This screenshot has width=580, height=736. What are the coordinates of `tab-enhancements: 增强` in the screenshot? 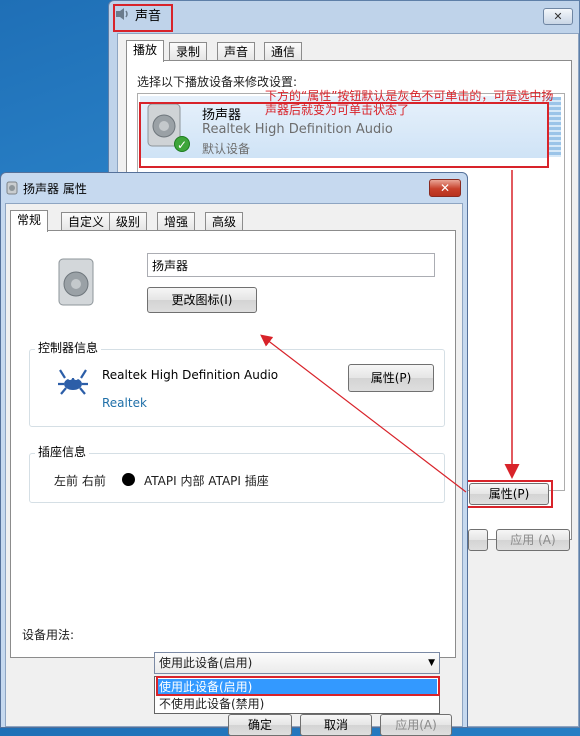 It's located at (176, 222).